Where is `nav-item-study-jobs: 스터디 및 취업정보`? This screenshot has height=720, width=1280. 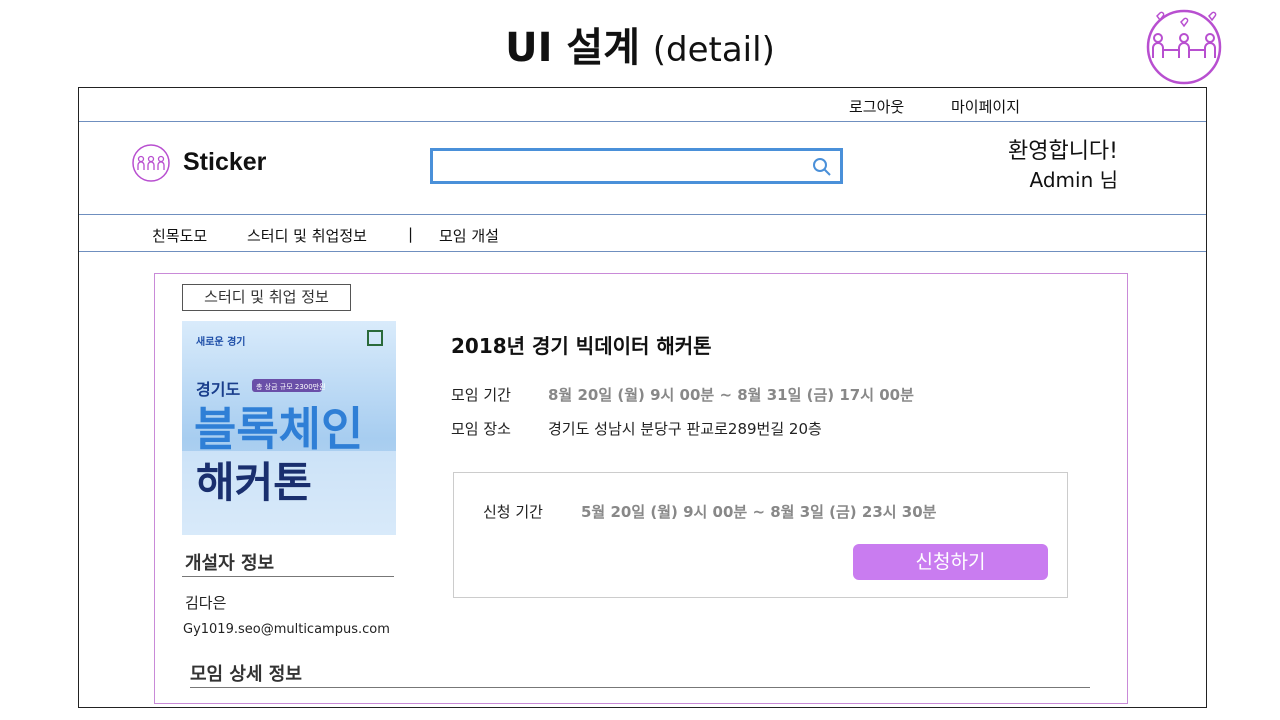 nav-item-study-jobs: 스터디 및 취업정보 is located at coordinates (307, 235).